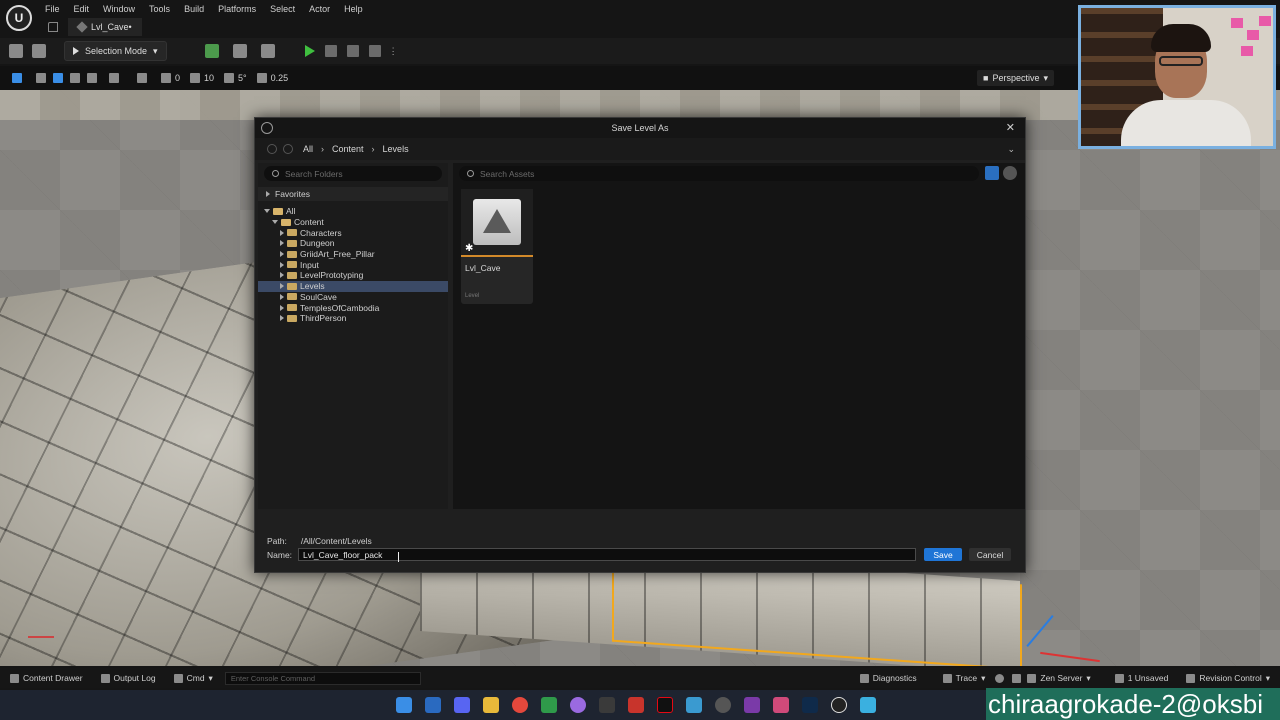 The image size is (1280, 720). Describe the element at coordinates (1017, 678) in the screenshot. I see `screenshot-icon` at that location.